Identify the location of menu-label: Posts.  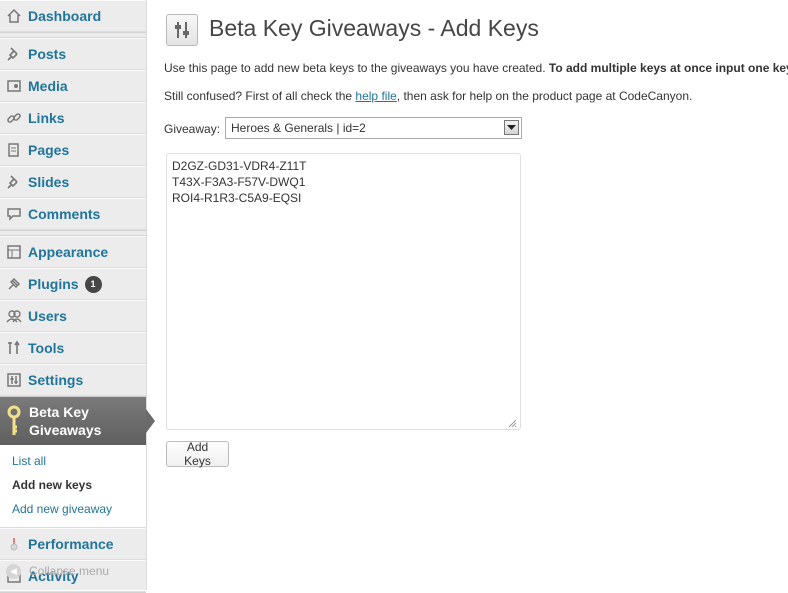
(47, 54).